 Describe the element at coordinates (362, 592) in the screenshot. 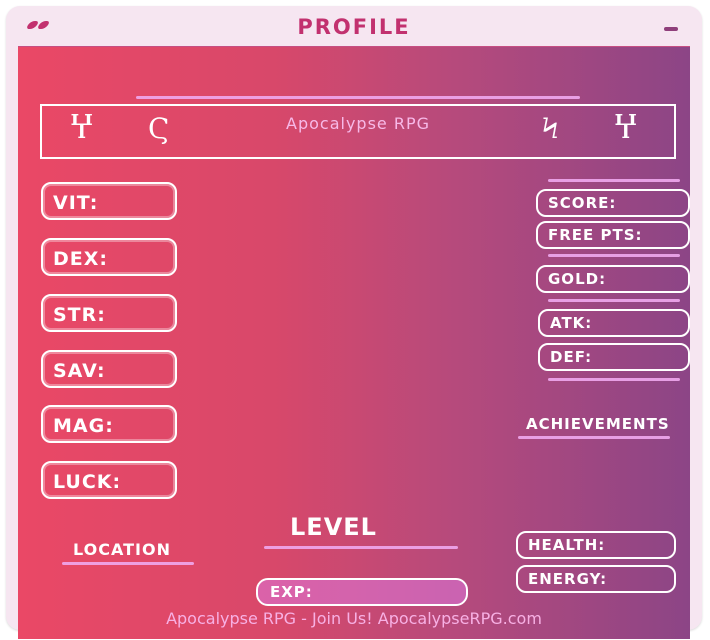

I see `exp-bar: EXP:` at that location.